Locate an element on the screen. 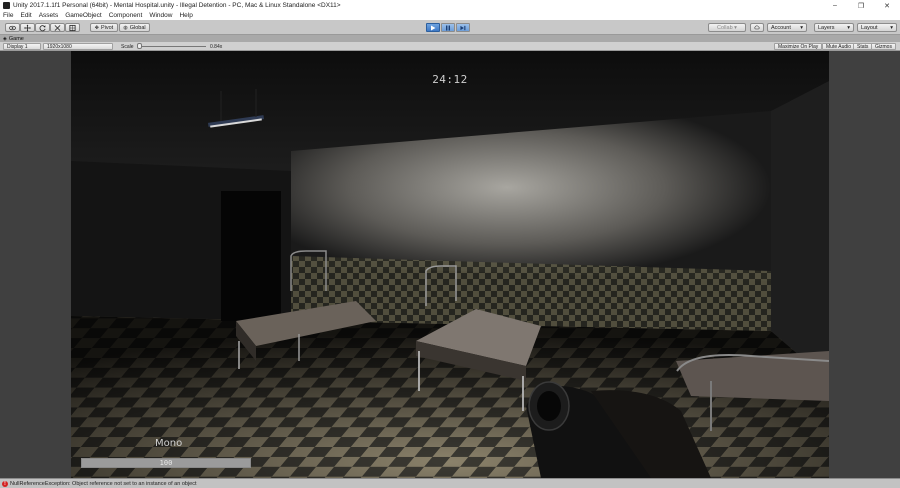  scale-value: 0.84x is located at coordinates (216, 46).